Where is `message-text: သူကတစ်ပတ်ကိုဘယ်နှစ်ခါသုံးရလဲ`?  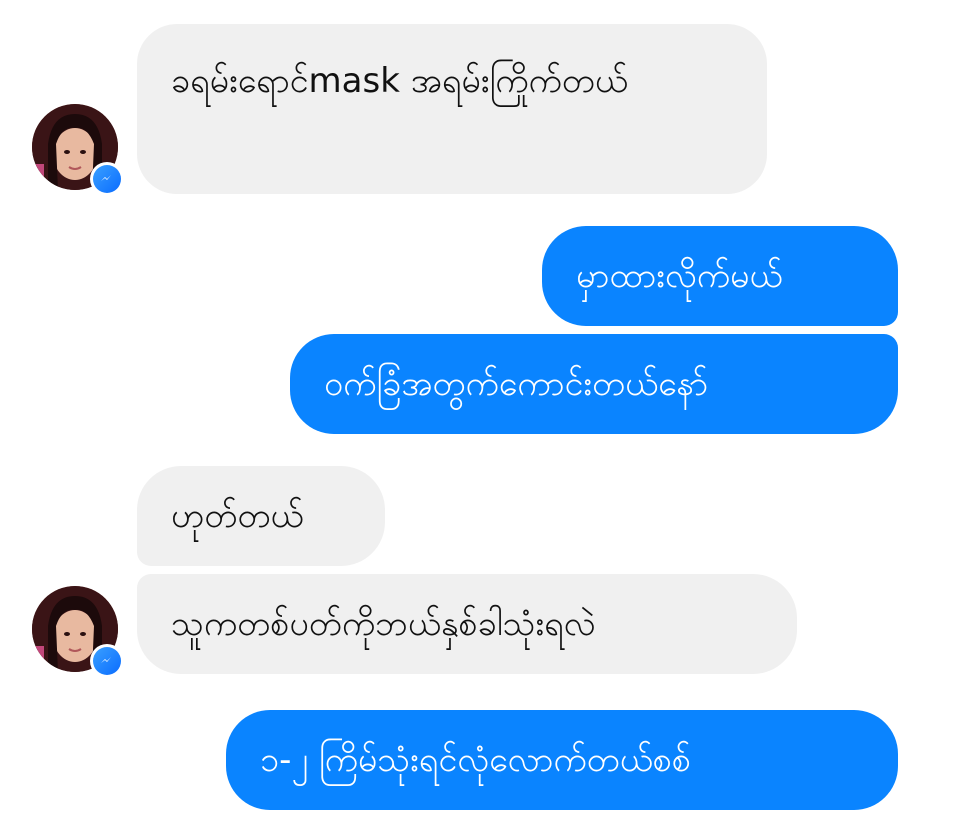 message-text: သူကတစ်ပတ်ကိုဘယ်နှစ်ခါသုံးရလဲ is located at coordinates (383, 624).